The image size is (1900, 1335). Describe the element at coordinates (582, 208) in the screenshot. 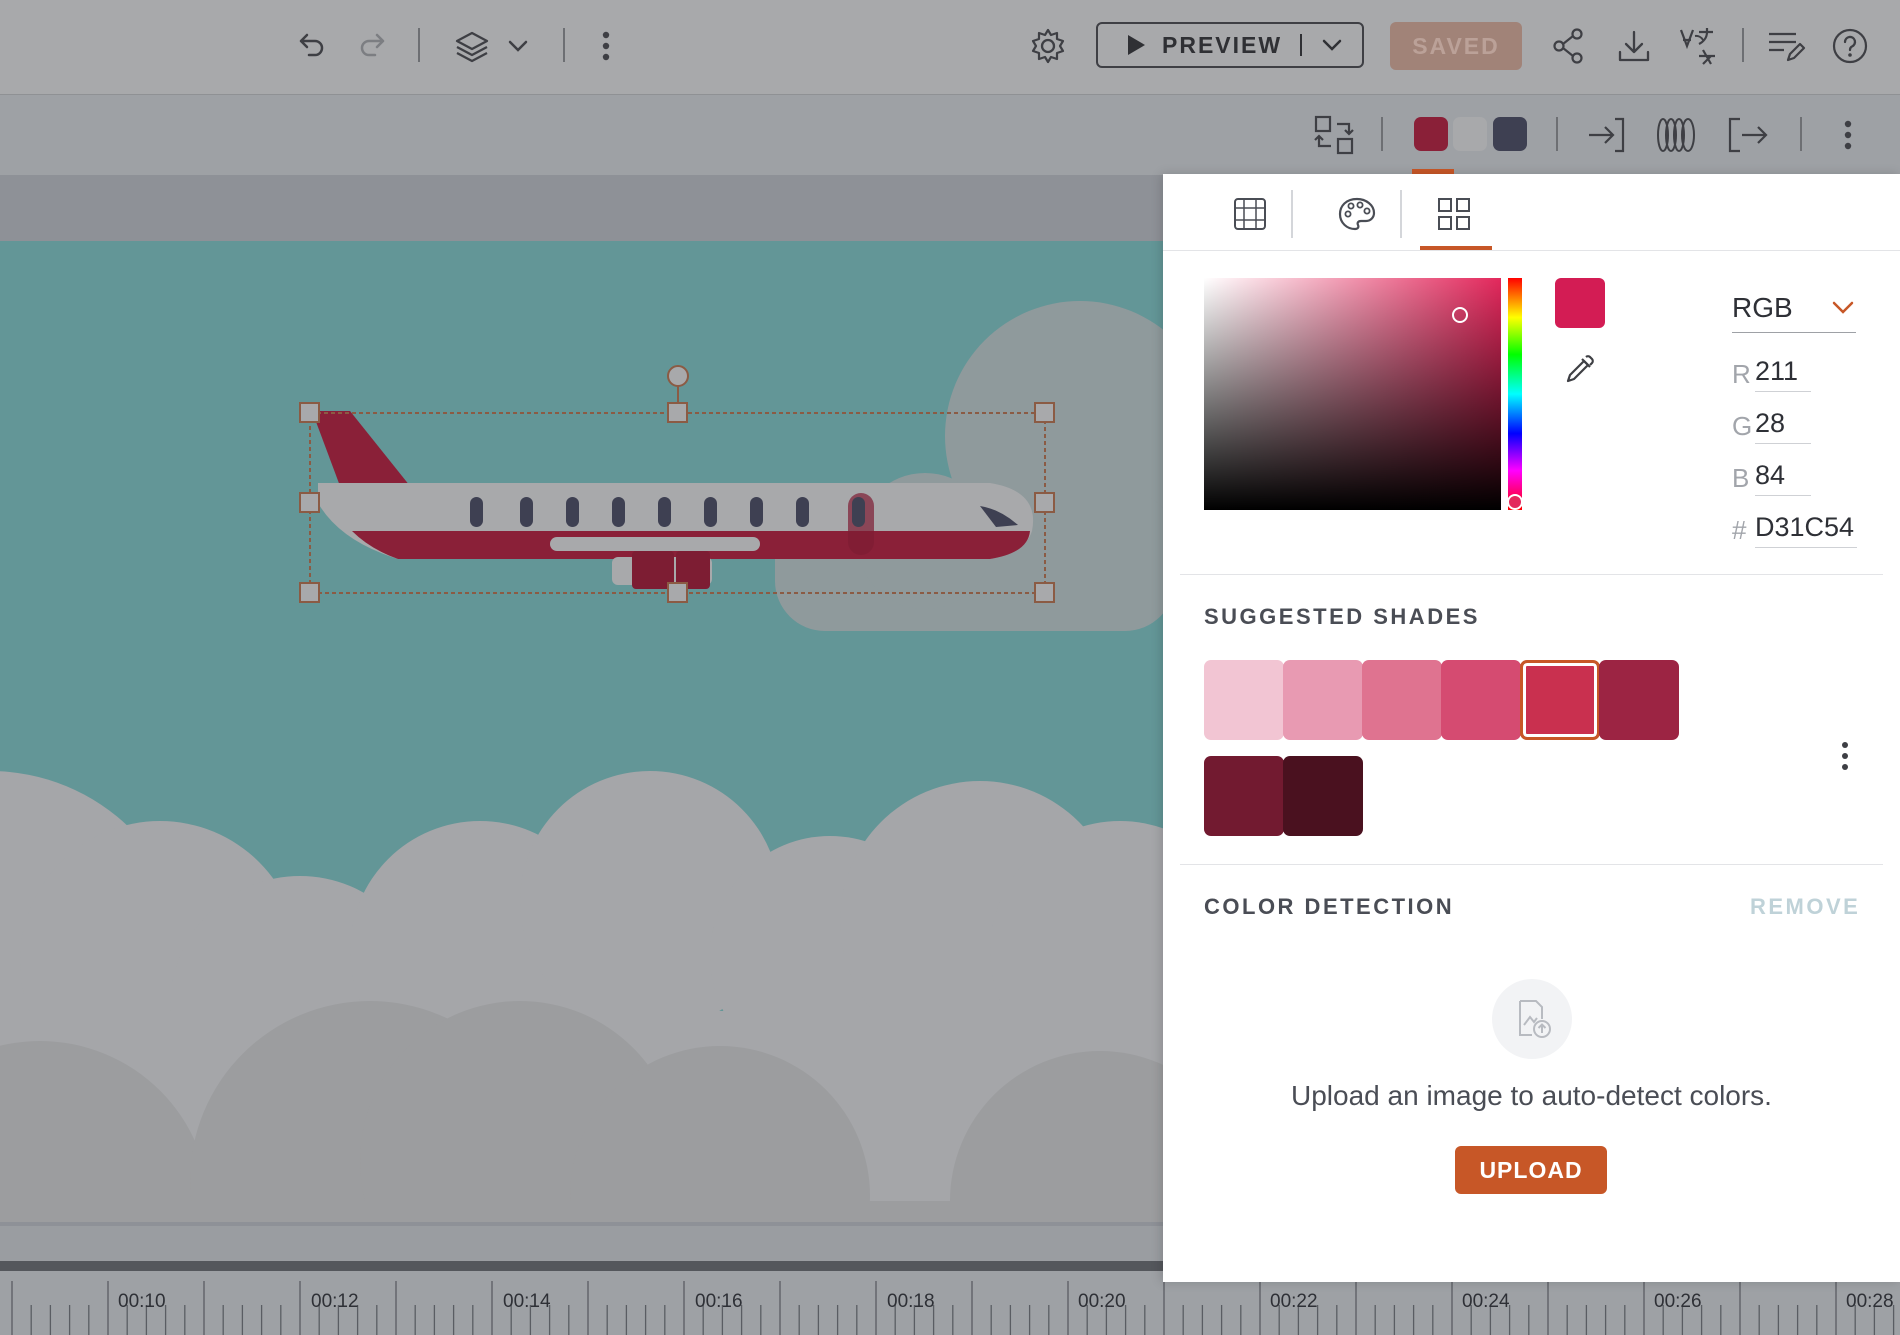

I see `canvas-header-strip` at that location.